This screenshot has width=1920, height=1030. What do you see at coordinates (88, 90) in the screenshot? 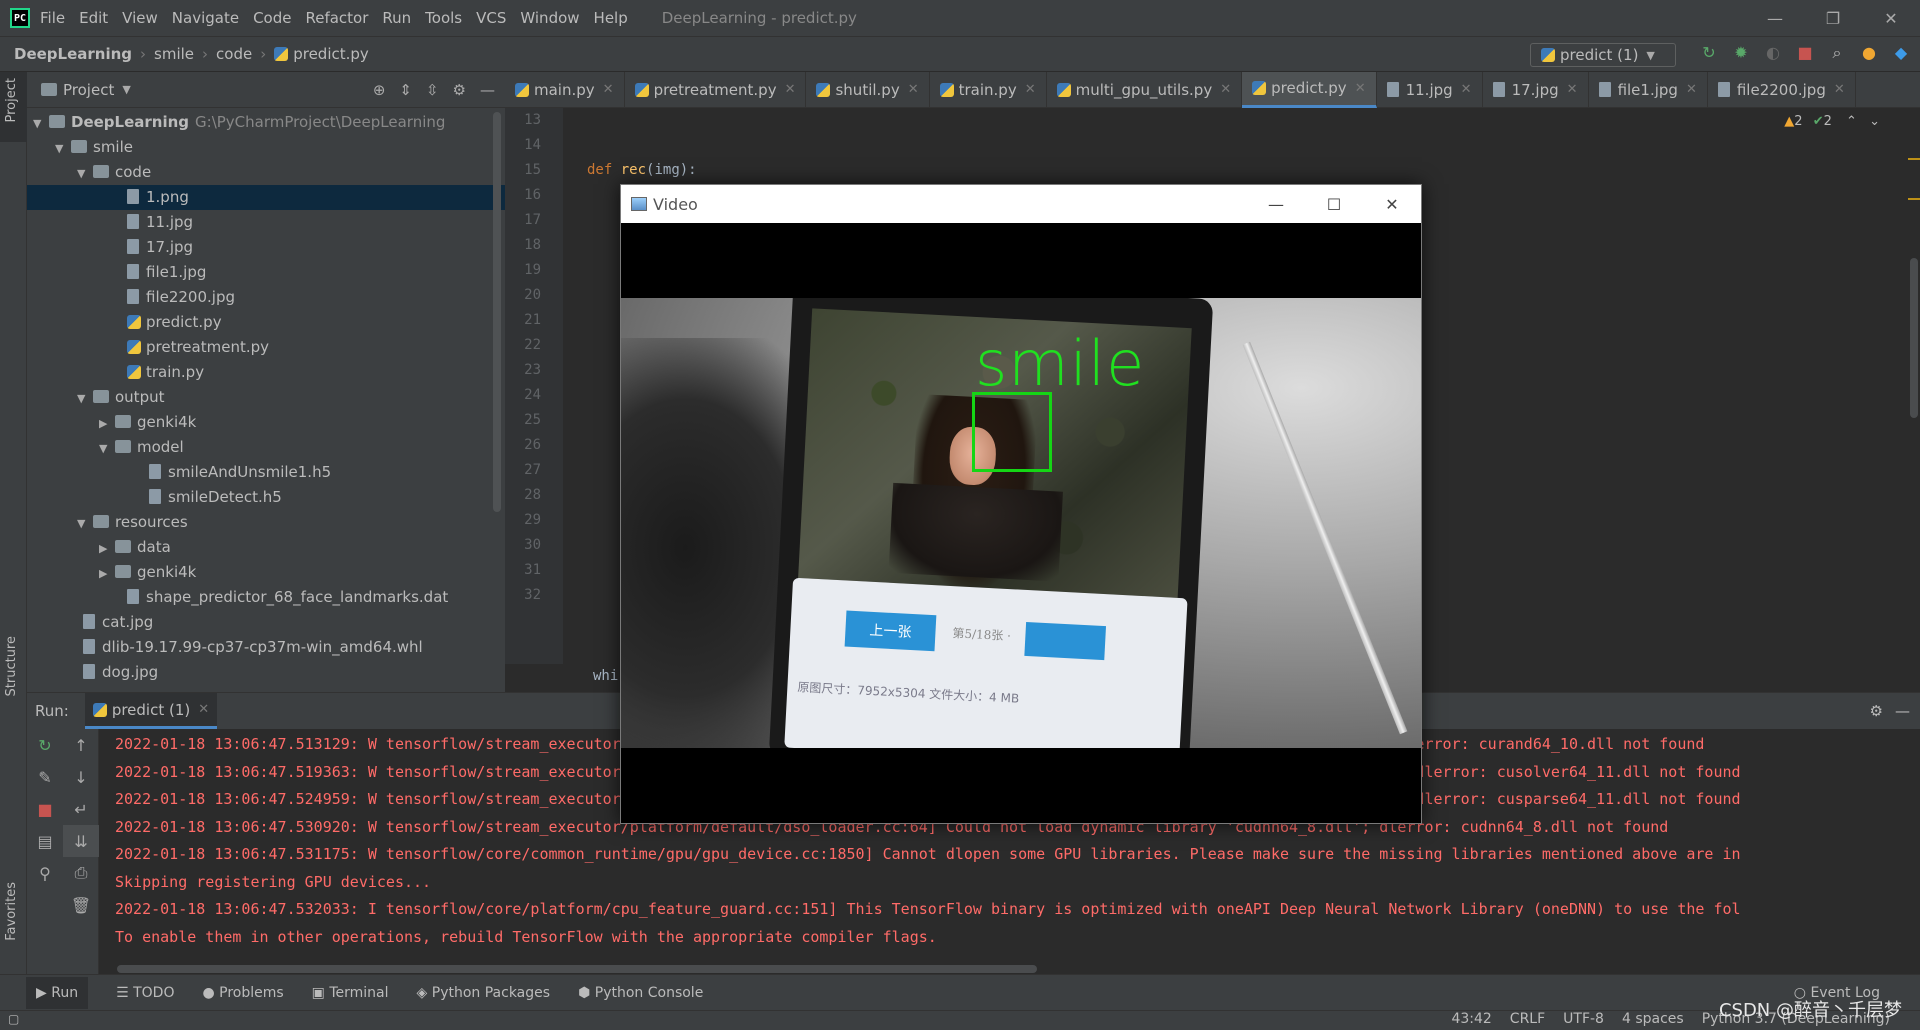
I see `project-panel-title: Project` at bounding box center [88, 90].